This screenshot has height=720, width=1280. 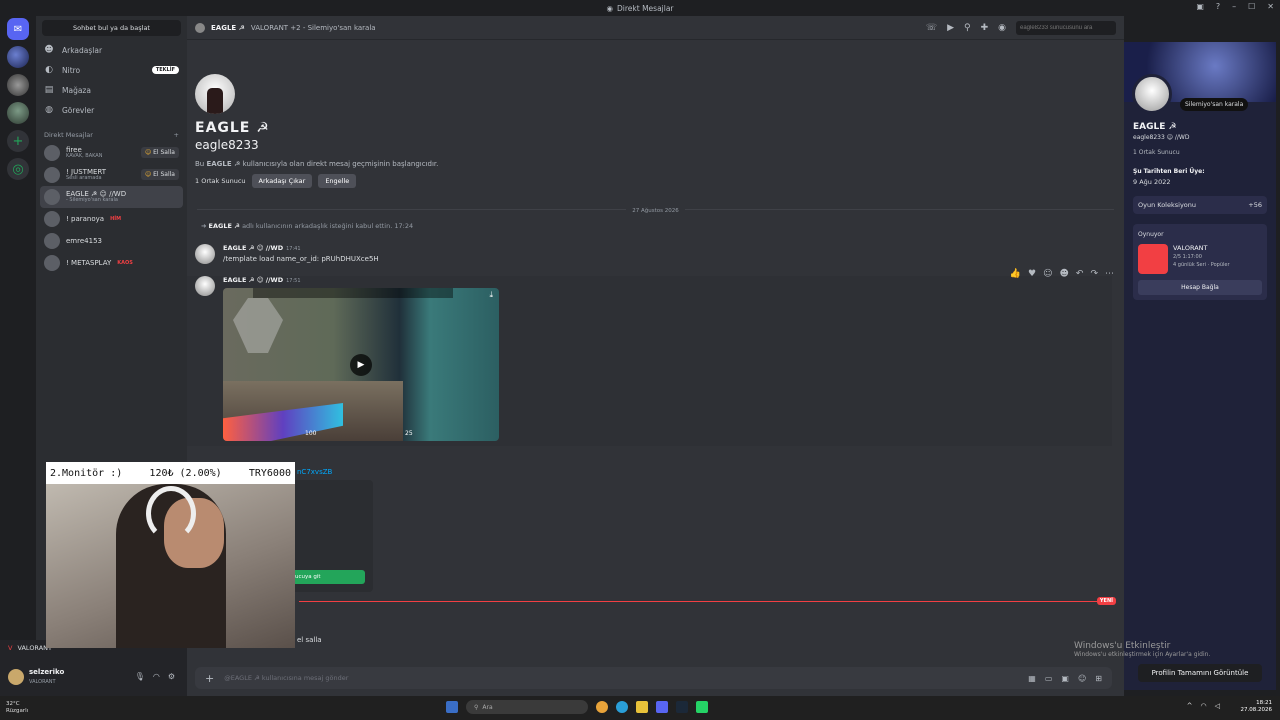 I want to click on donation-goal: TRY6000, so click(x=269, y=473).